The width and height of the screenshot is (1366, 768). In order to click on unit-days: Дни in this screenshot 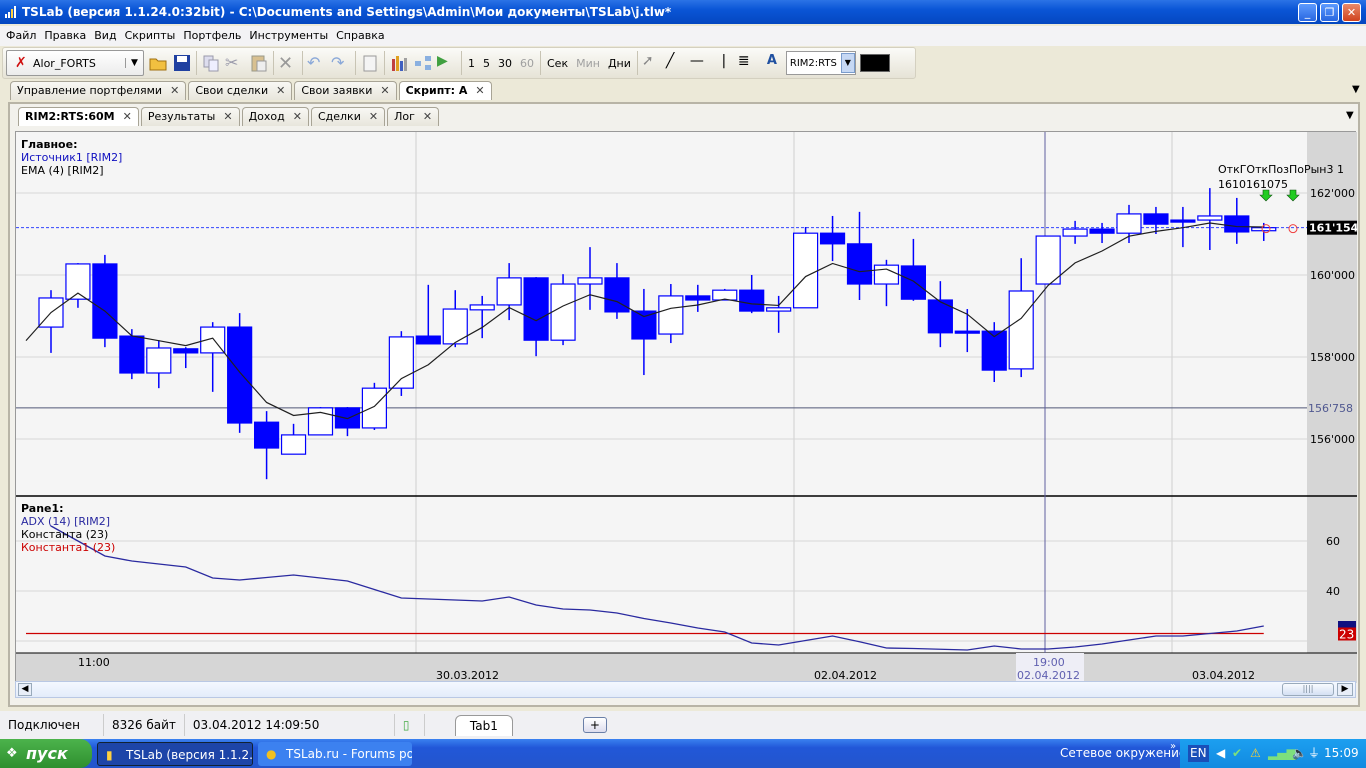, I will do `click(619, 63)`.